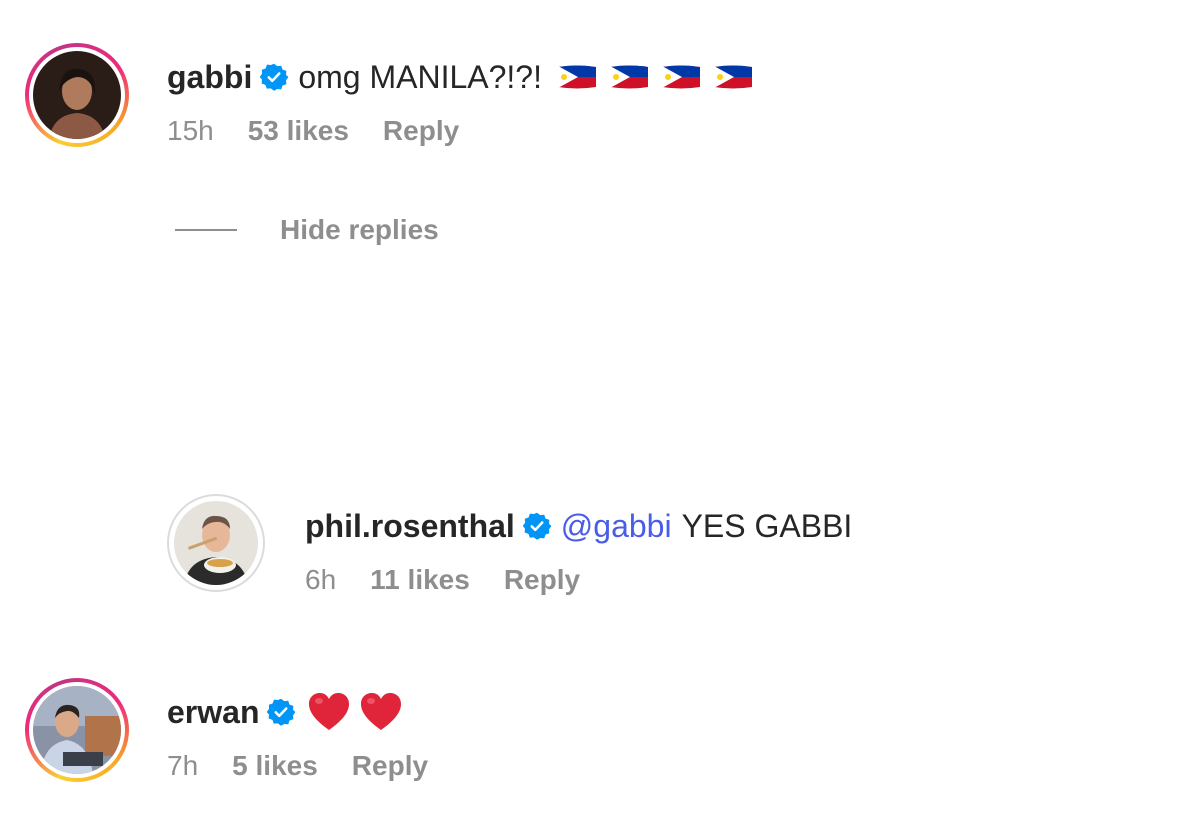 This screenshot has width=1200, height=821. I want to click on comment-gabbi: gabbi omg MANILA?!?! 15h 53 likes Reply, so click(389, 95).